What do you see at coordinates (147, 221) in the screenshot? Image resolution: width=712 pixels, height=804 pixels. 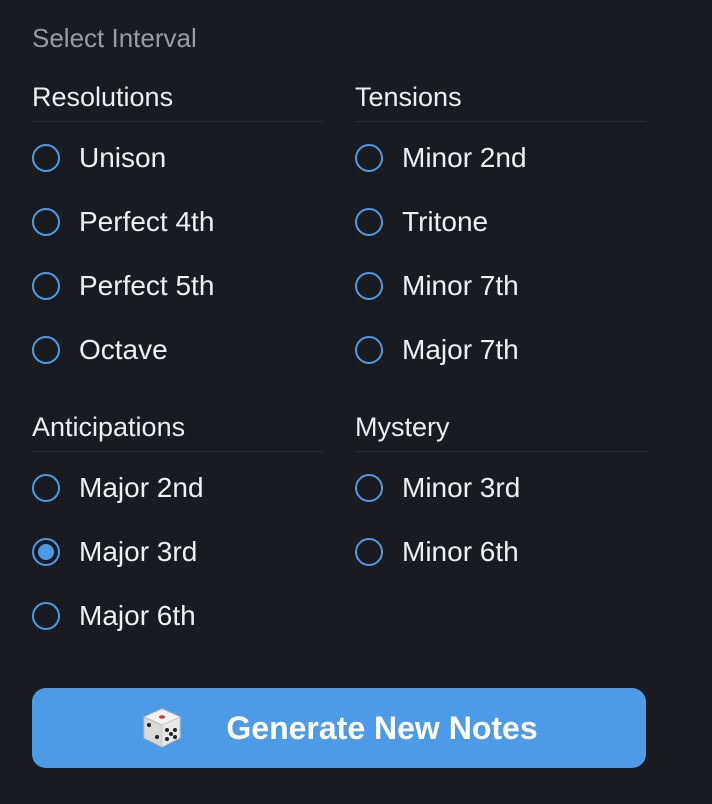 I see `option-label: Perfect 4th` at bounding box center [147, 221].